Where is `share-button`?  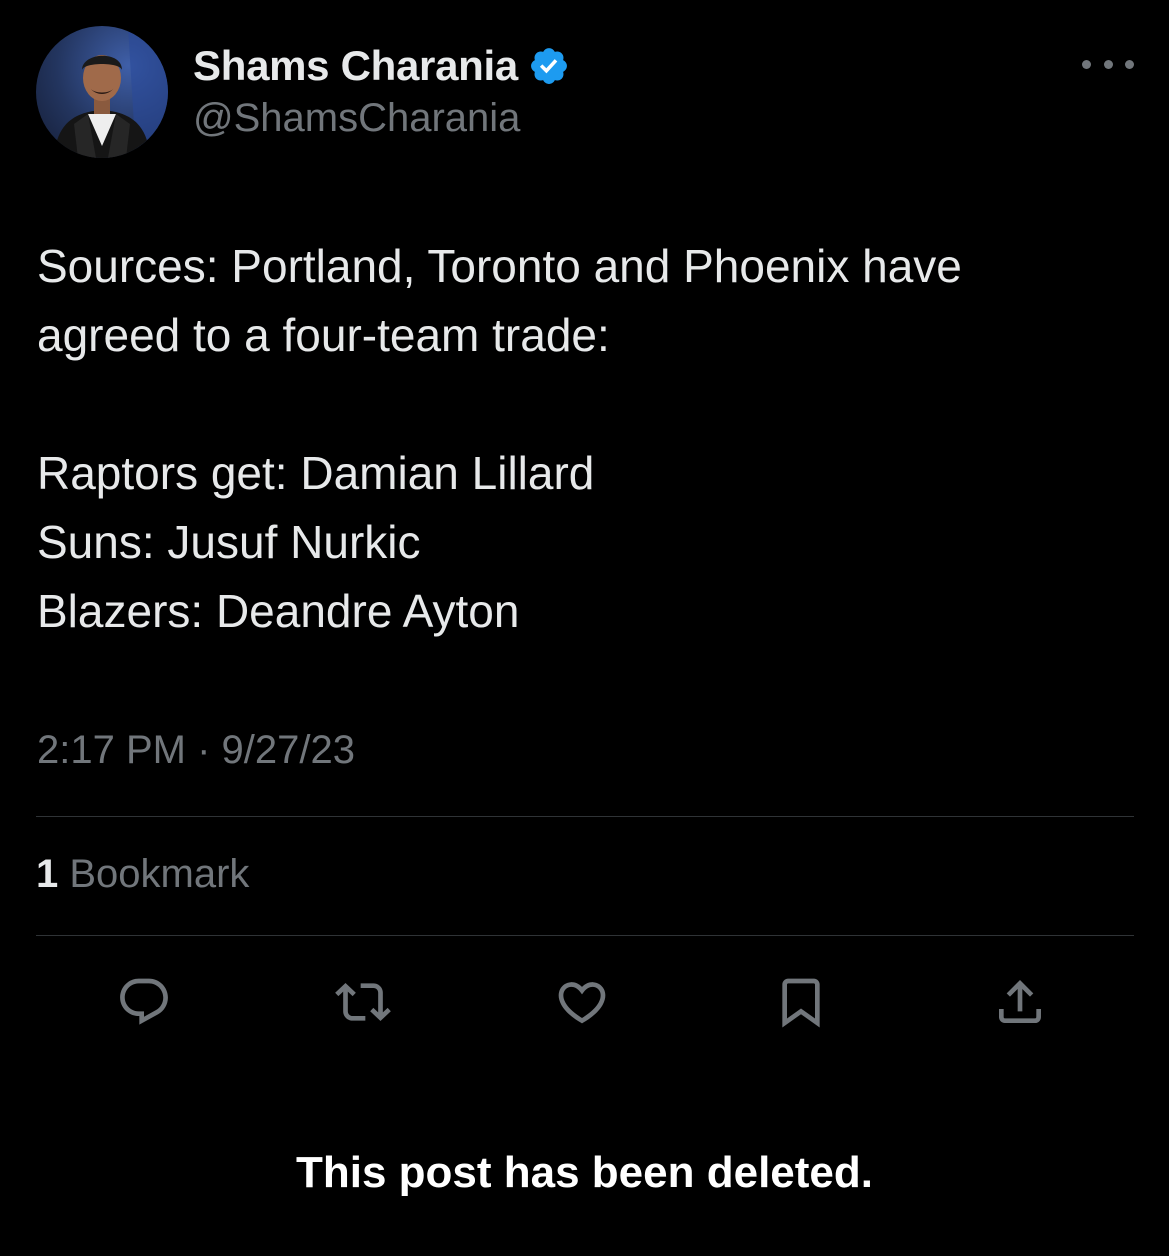 share-button is located at coordinates (1020, 1002).